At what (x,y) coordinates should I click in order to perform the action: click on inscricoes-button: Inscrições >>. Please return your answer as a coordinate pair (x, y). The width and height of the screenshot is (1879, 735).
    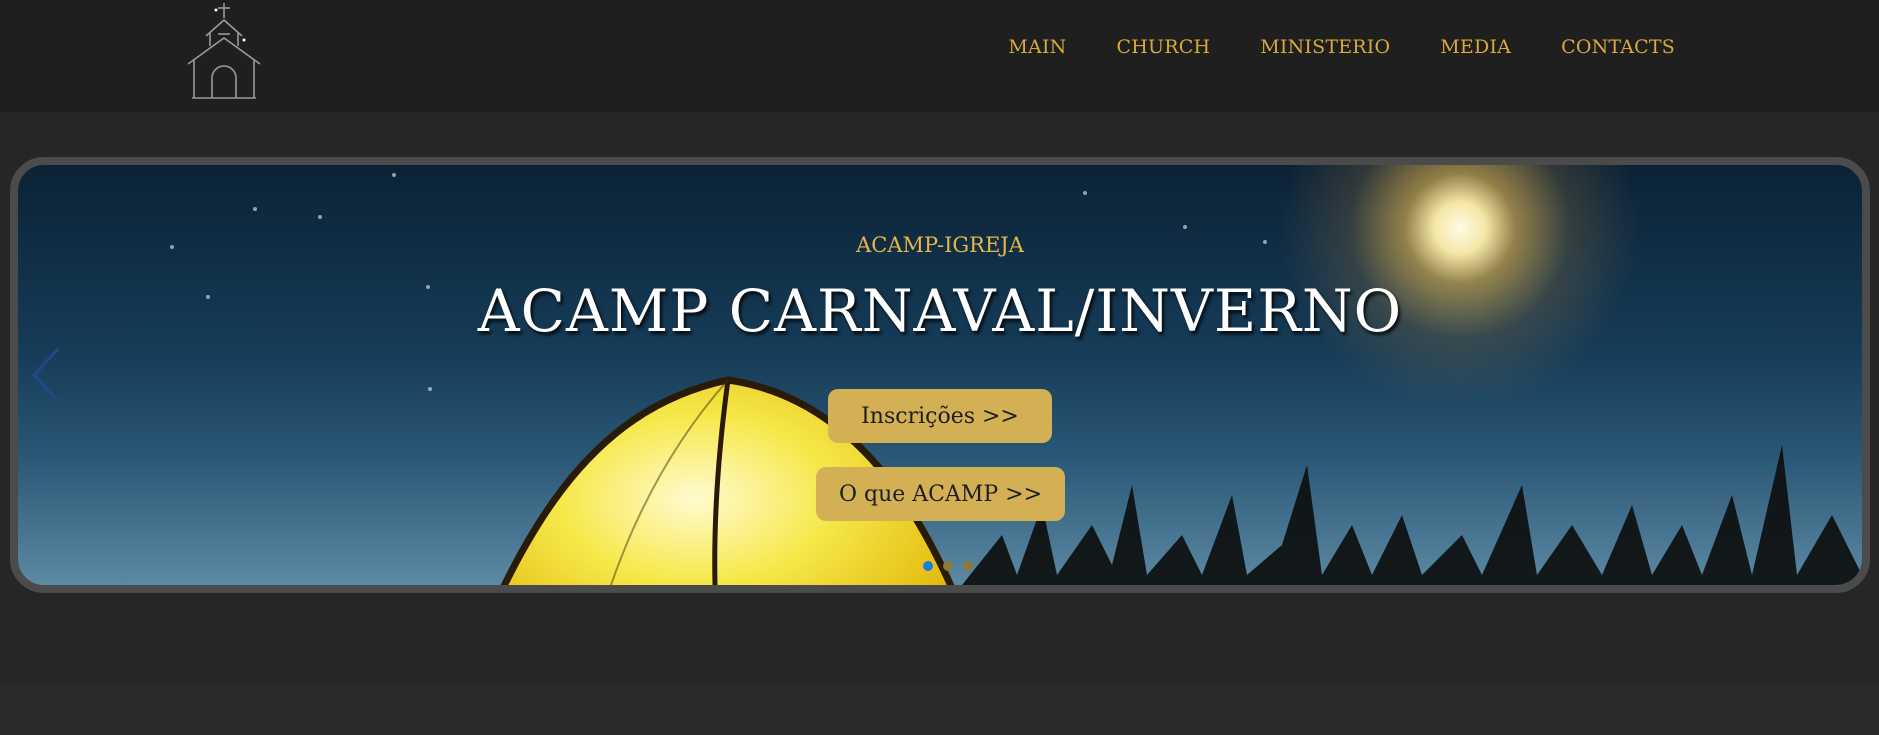
    Looking at the image, I should click on (940, 416).